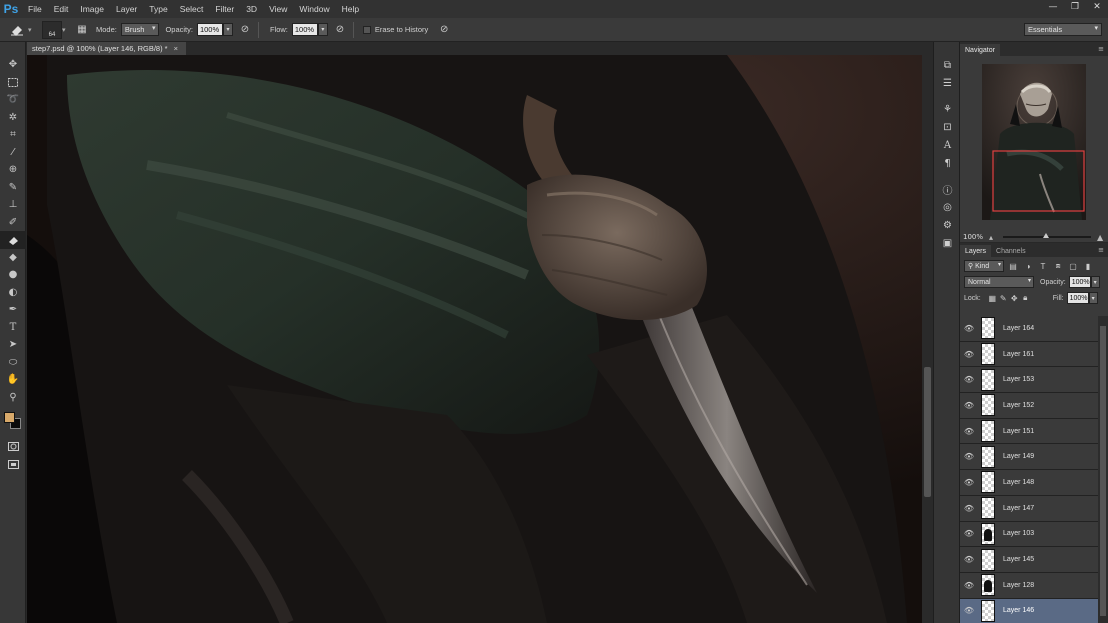 This screenshot has width=1108, height=623. What do you see at coordinates (13, 170) in the screenshot?
I see `healing-brush-icon: ⊕` at bounding box center [13, 170].